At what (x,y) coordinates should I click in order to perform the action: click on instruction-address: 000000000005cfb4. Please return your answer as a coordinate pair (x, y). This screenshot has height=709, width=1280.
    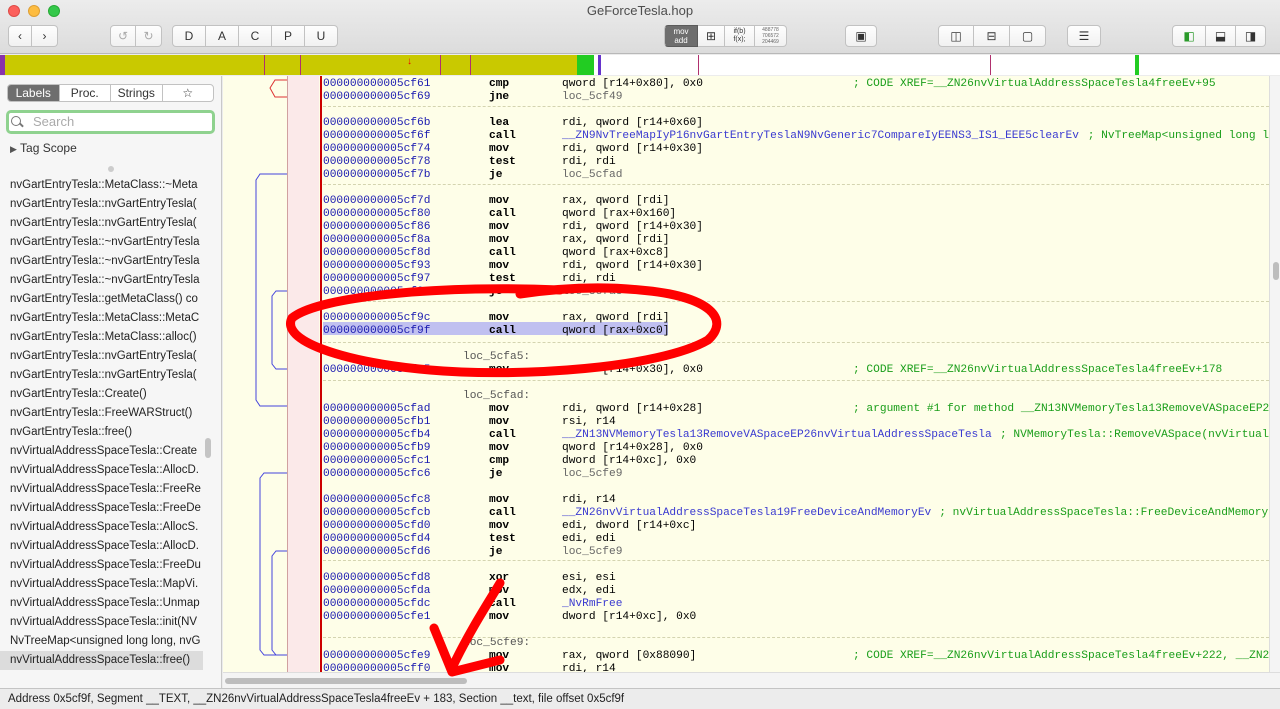
    Looking at the image, I should click on (376, 435).